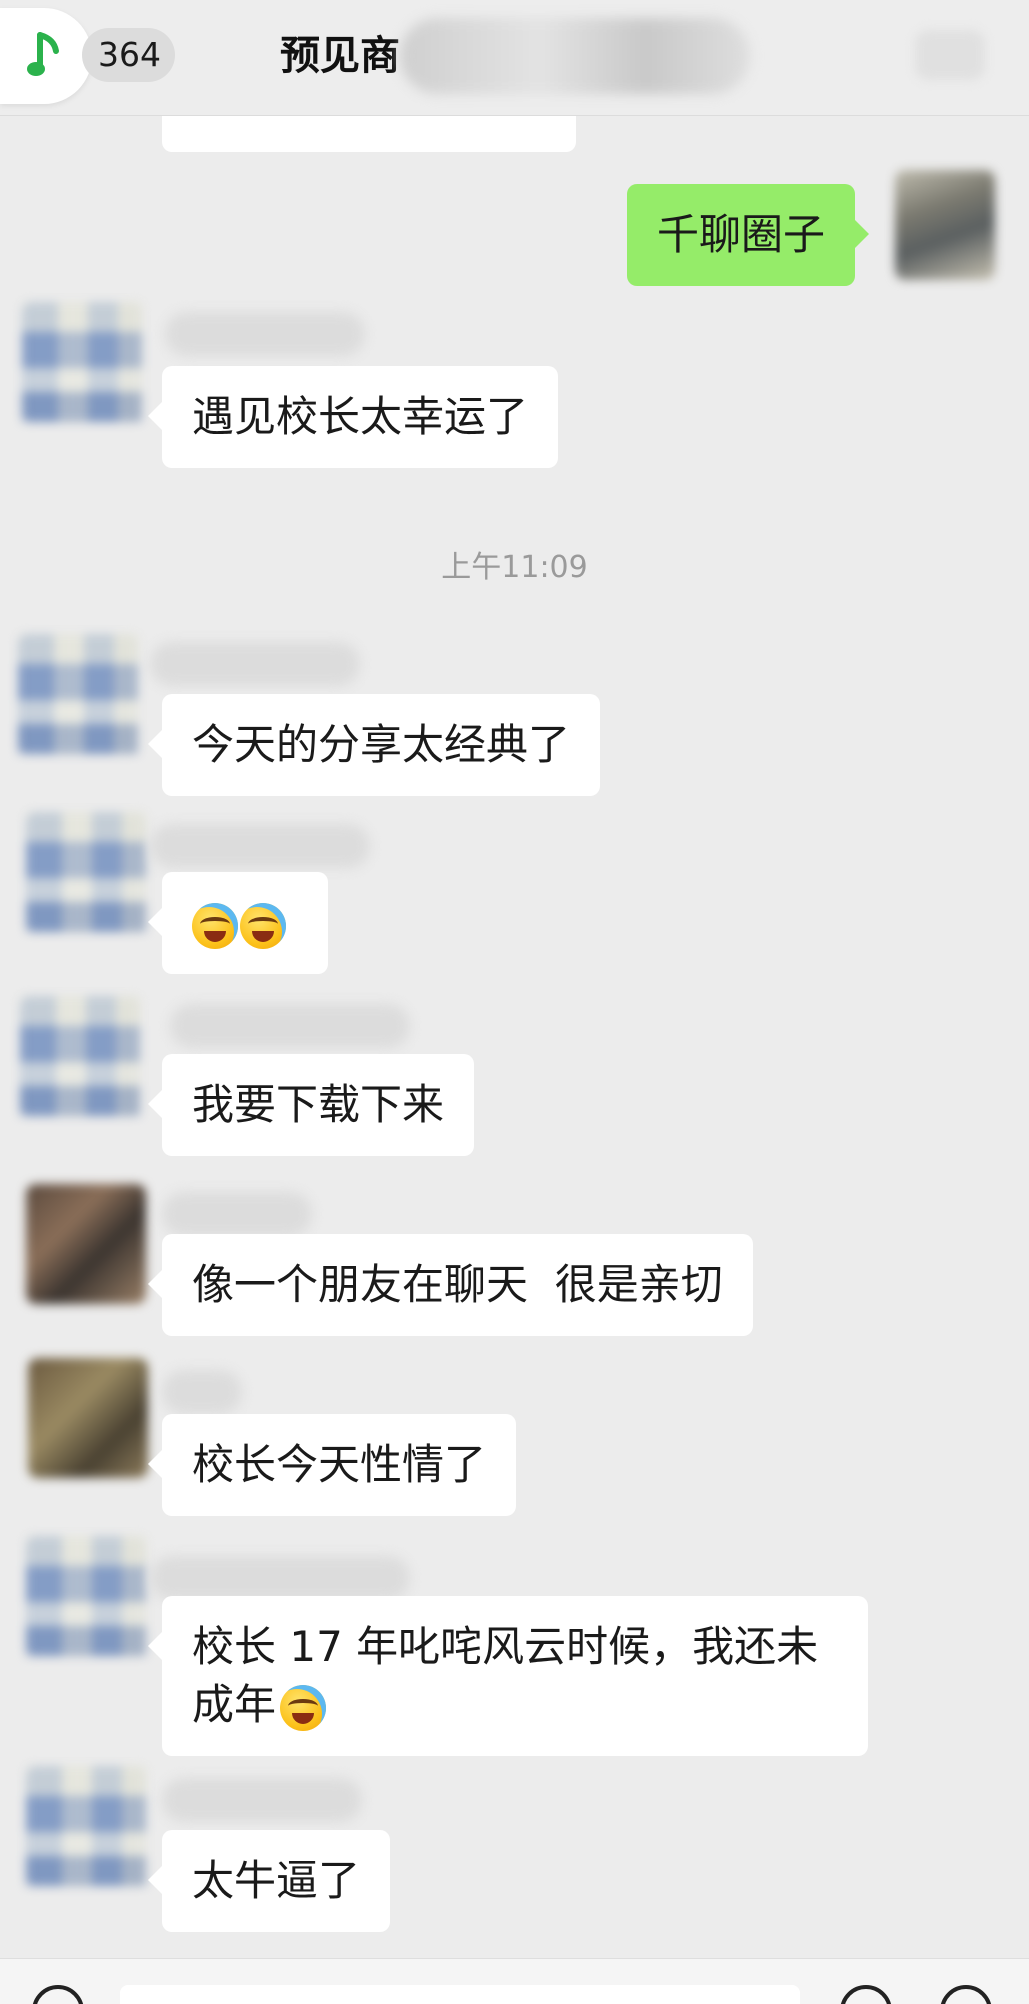  I want to click on self-avatar, so click(945, 225).